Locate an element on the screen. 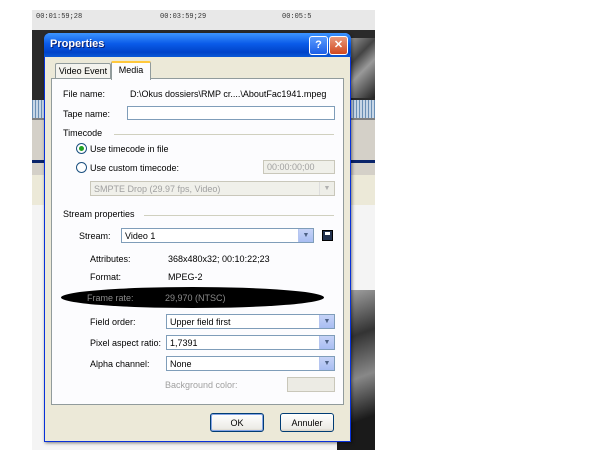 This screenshot has width=604, height=453. use-timecode-in-file-label: Use timecode in file is located at coordinates (129, 149).